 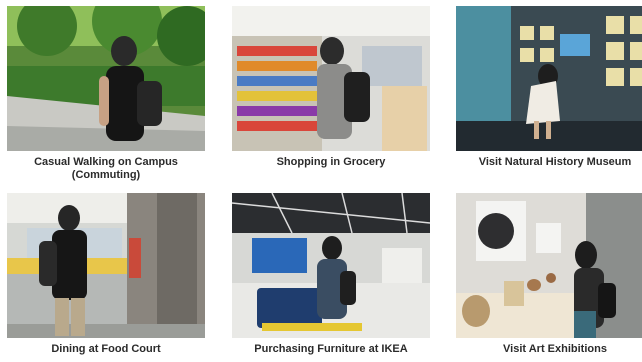 I want to click on scene-caption: Casual Walking on Campus (Commuting), so click(x=106, y=168).